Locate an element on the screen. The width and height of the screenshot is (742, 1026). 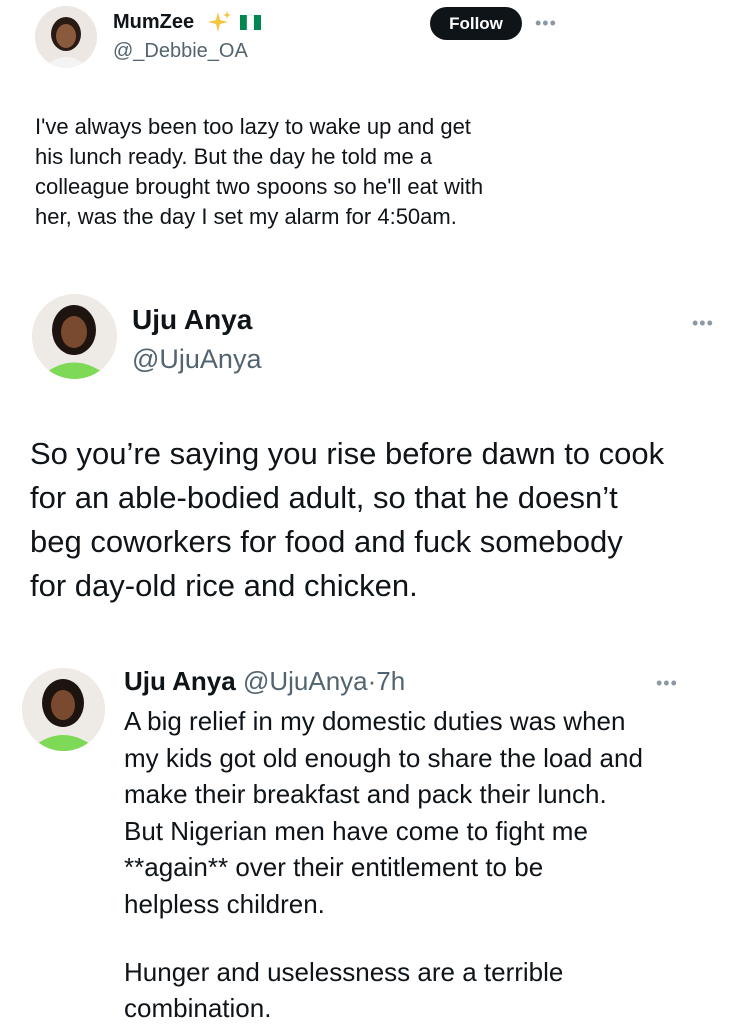
tweet-text-line: beg coworkers for food and fuck somebody is located at coordinates (326, 541).